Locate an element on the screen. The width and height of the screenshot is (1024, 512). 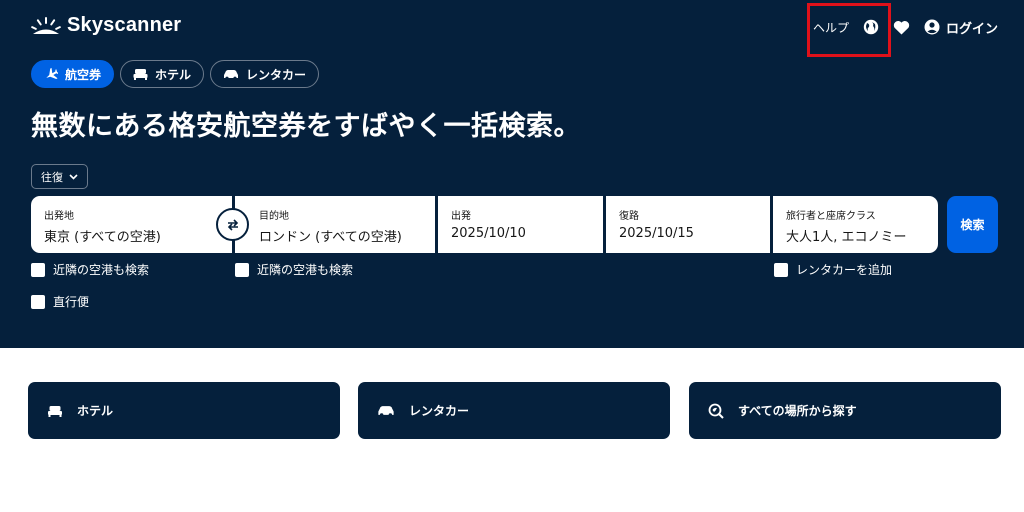
hotels-card-label: ホテル is located at coordinates (95, 411).